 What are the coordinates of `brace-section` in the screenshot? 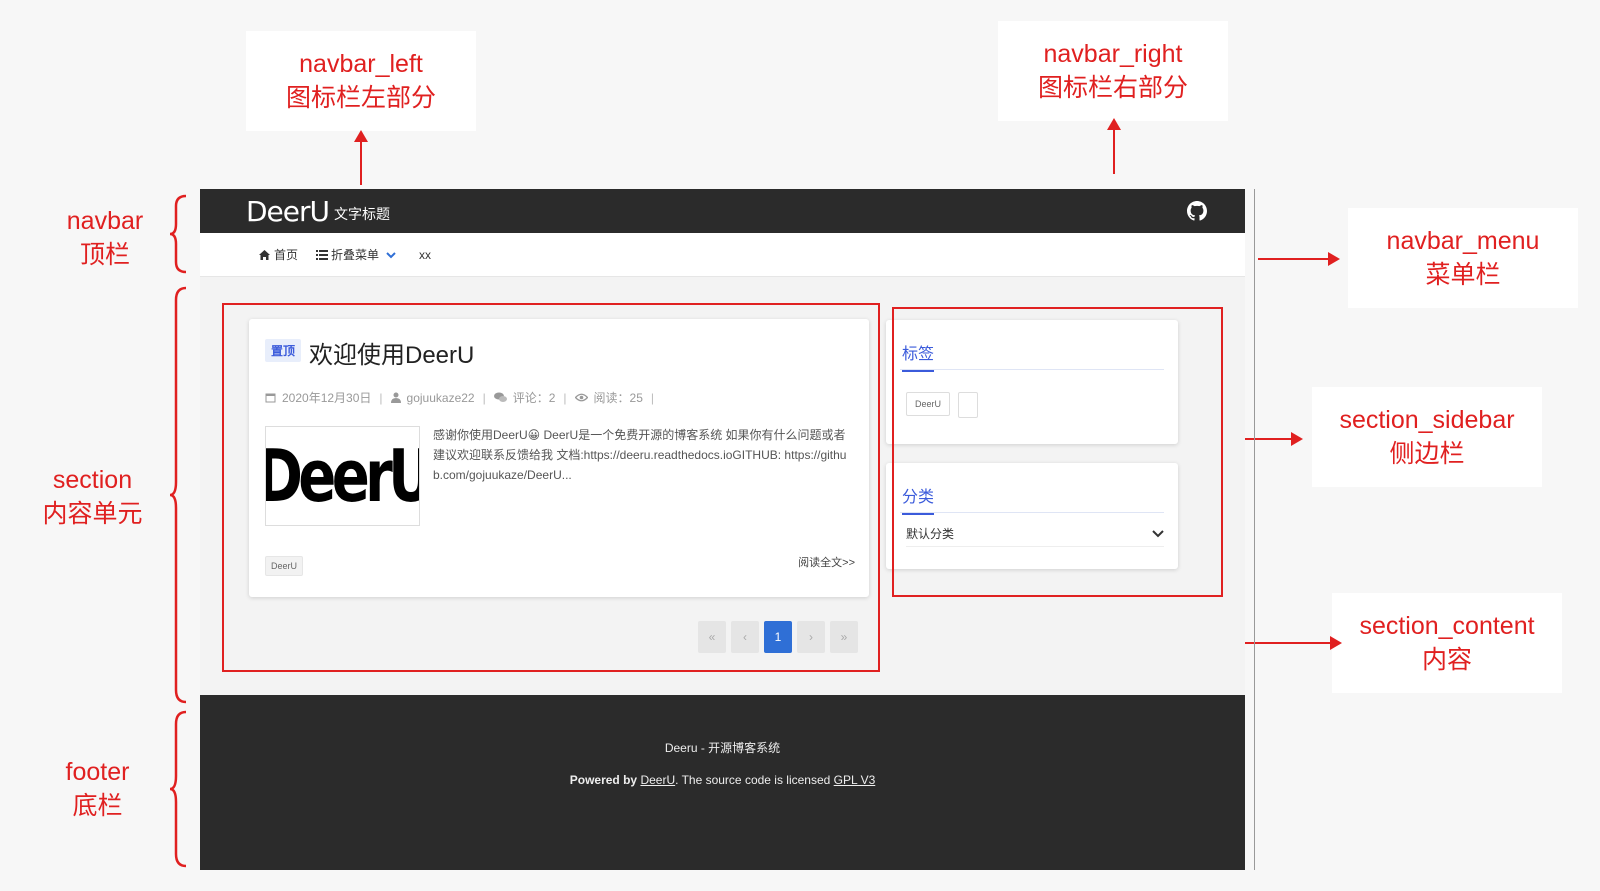 It's located at (178, 495).